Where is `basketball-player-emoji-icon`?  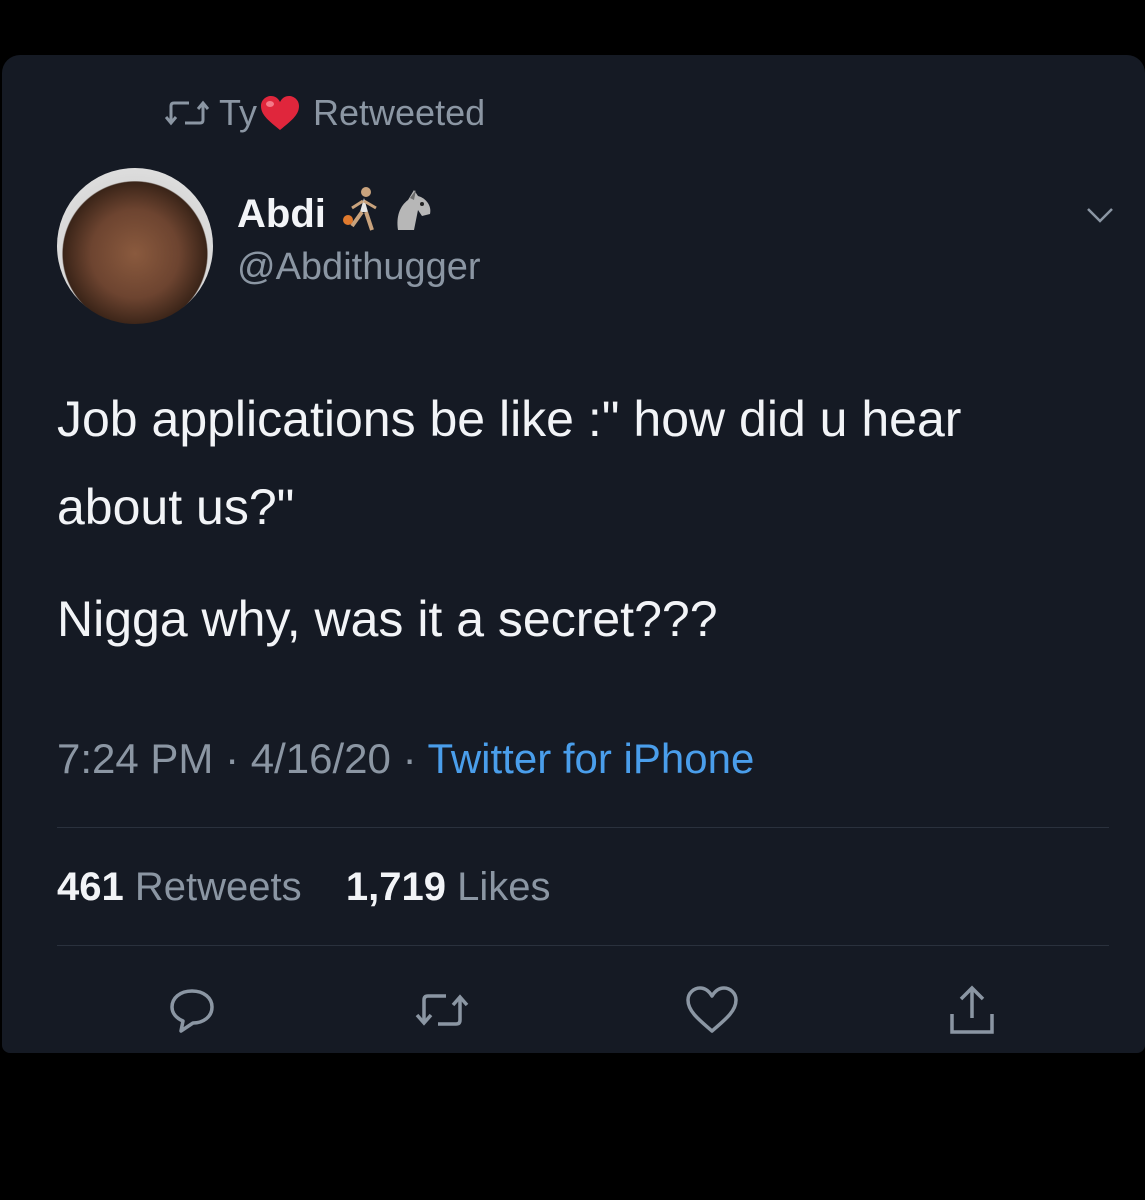
basketball-player-emoji-icon is located at coordinates (362, 214).